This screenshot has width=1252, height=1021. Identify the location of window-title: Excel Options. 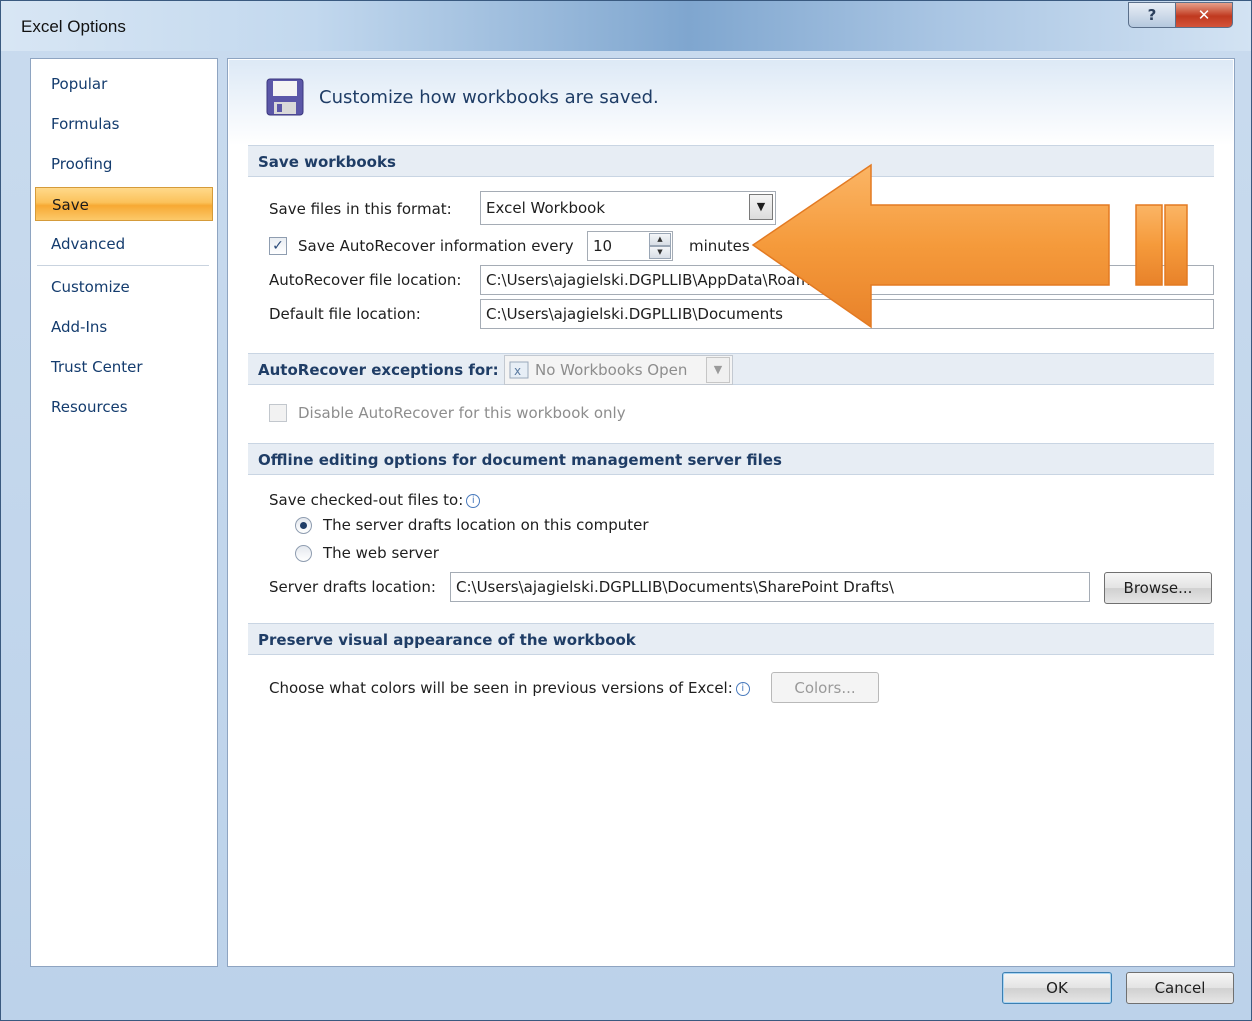
(73, 26).